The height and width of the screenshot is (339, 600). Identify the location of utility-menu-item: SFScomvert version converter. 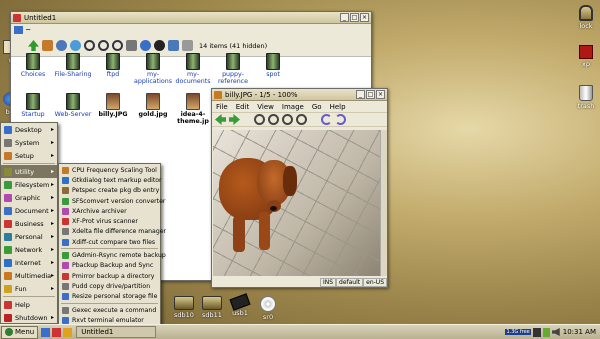
(112, 201).